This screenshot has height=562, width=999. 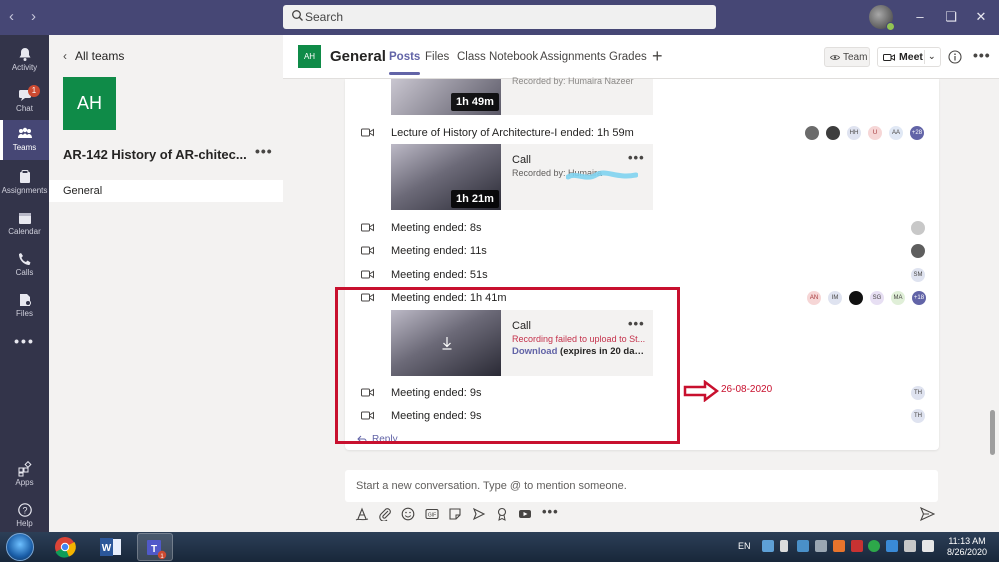 What do you see at coordinates (890, 26) in the screenshot?
I see `presence-available-icon` at bounding box center [890, 26].